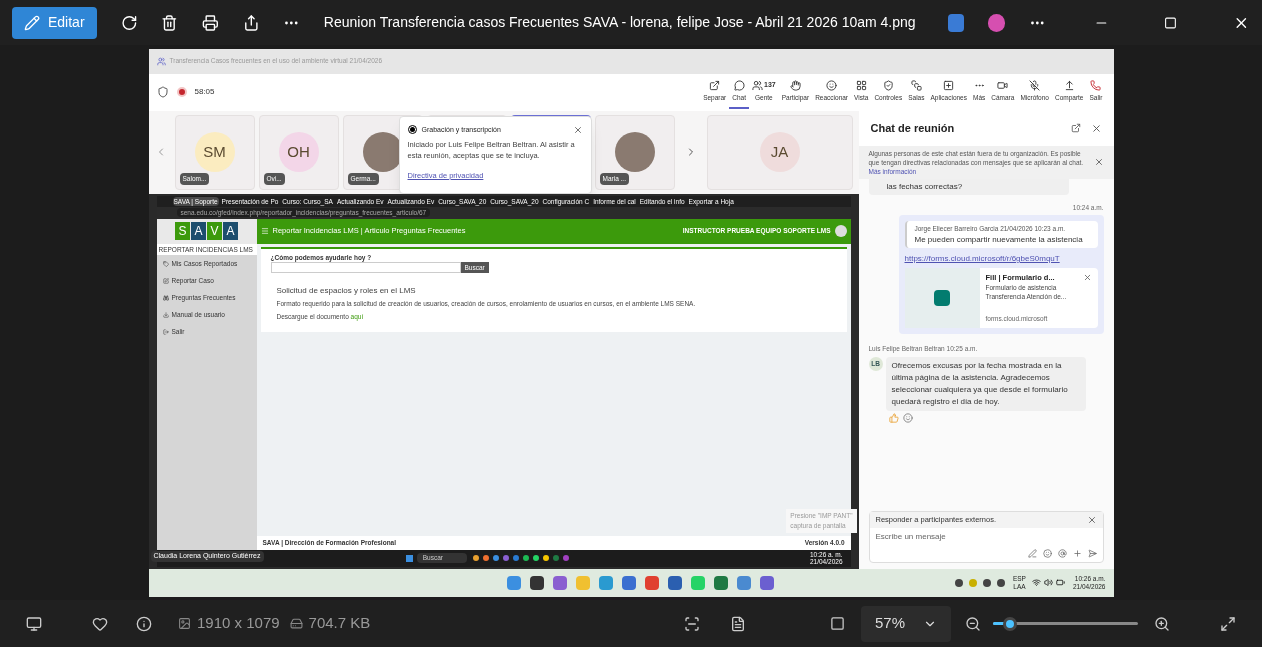 Image resolution: width=1262 pixels, height=647 pixels. Describe the element at coordinates (298, 152) in the screenshot. I see `avatar-initials: OH` at that location.